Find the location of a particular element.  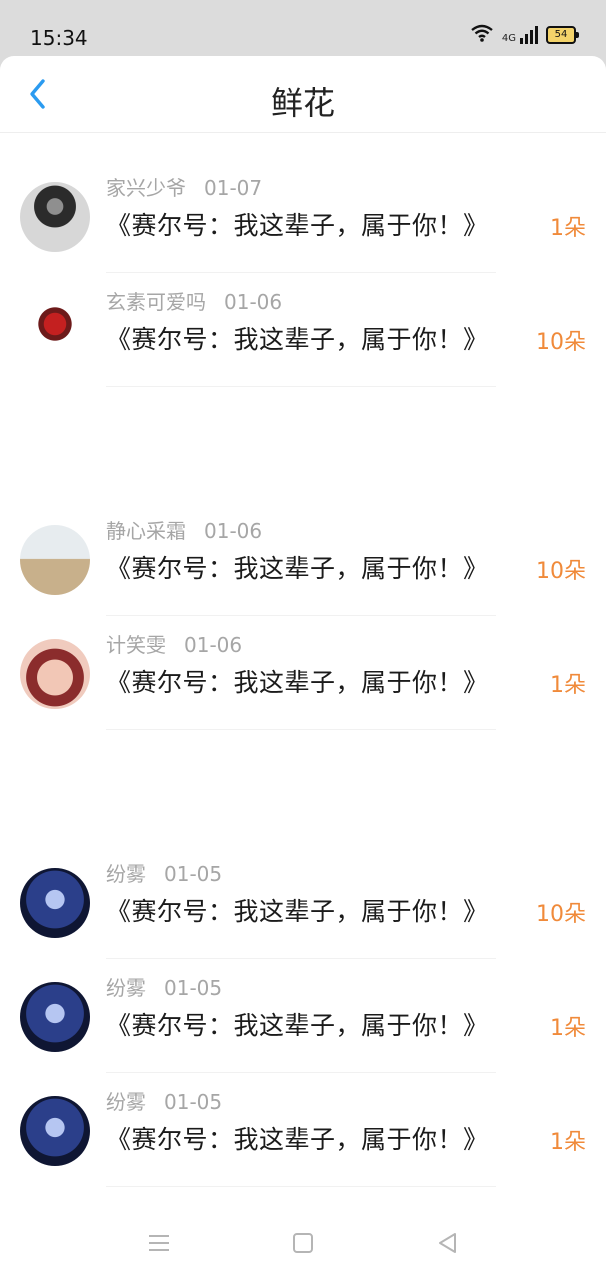

username: 静心采霜 is located at coordinates (146, 531).